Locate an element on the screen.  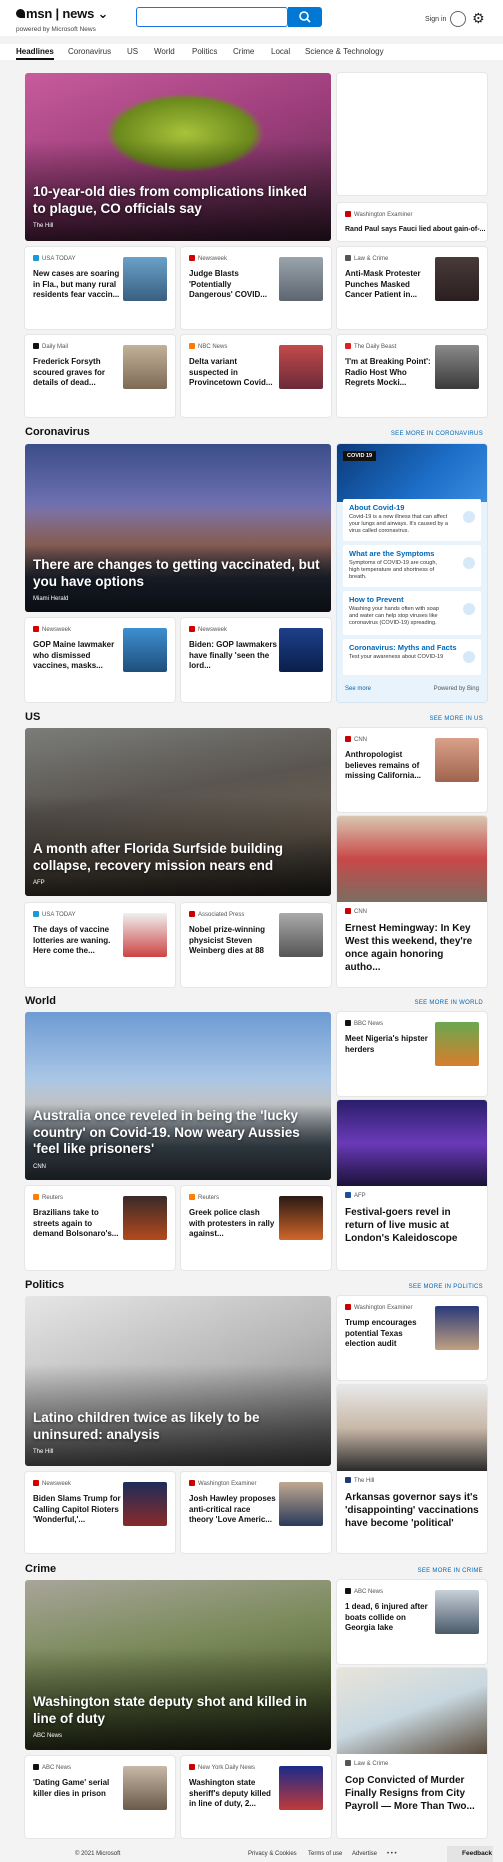
tab-local: Local is located at coordinates (280, 51).